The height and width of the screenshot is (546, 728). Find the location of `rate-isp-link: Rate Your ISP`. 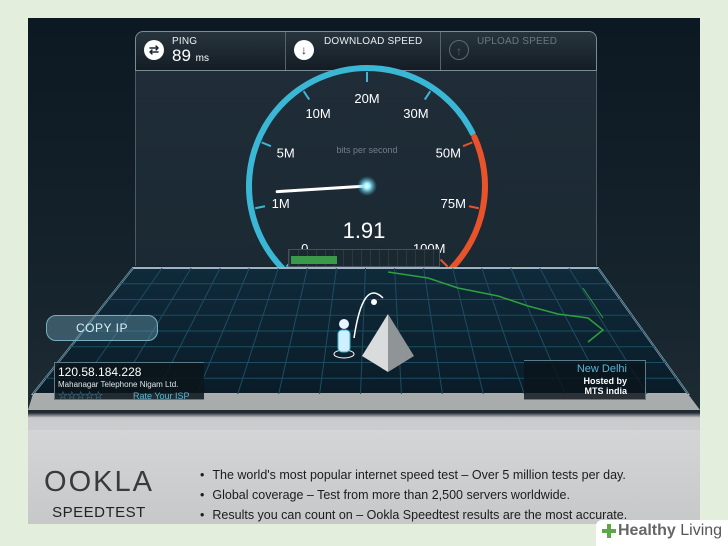

rate-isp-link: Rate Your ISP is located at coordinates (161, 396).